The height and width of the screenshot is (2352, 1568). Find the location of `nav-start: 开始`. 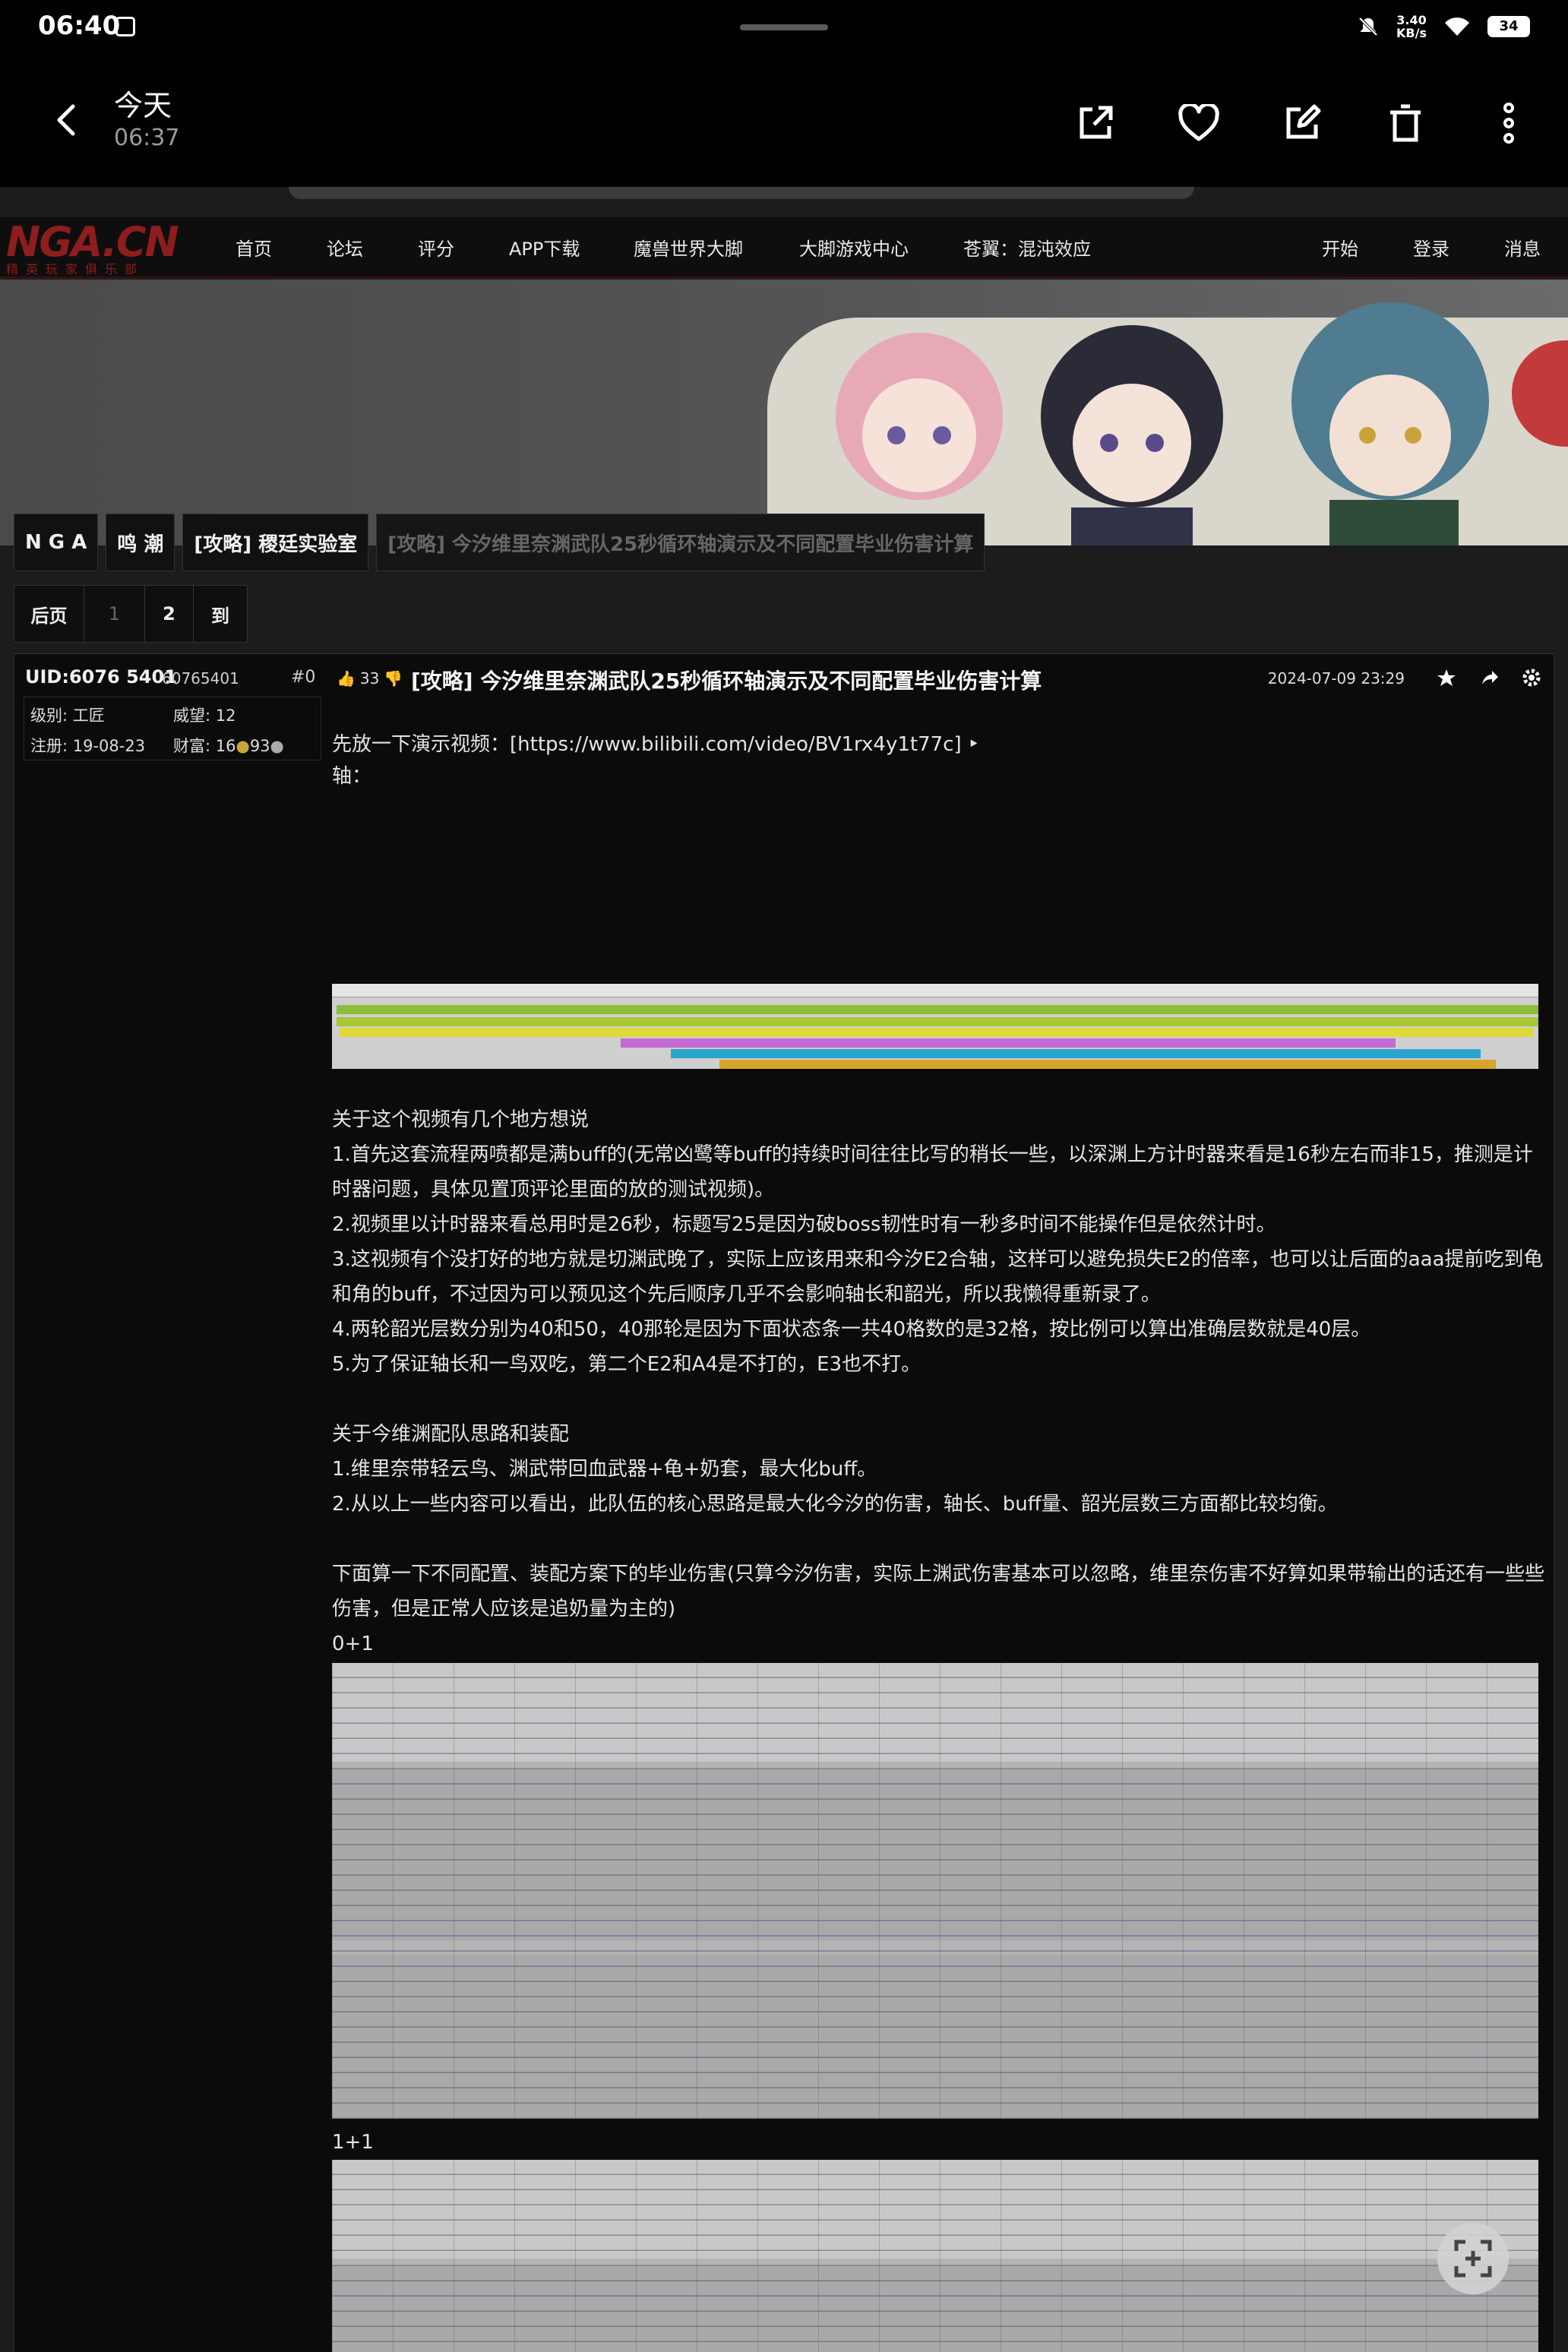

nav-start: 开始 is located at coordinates (1340, 247).